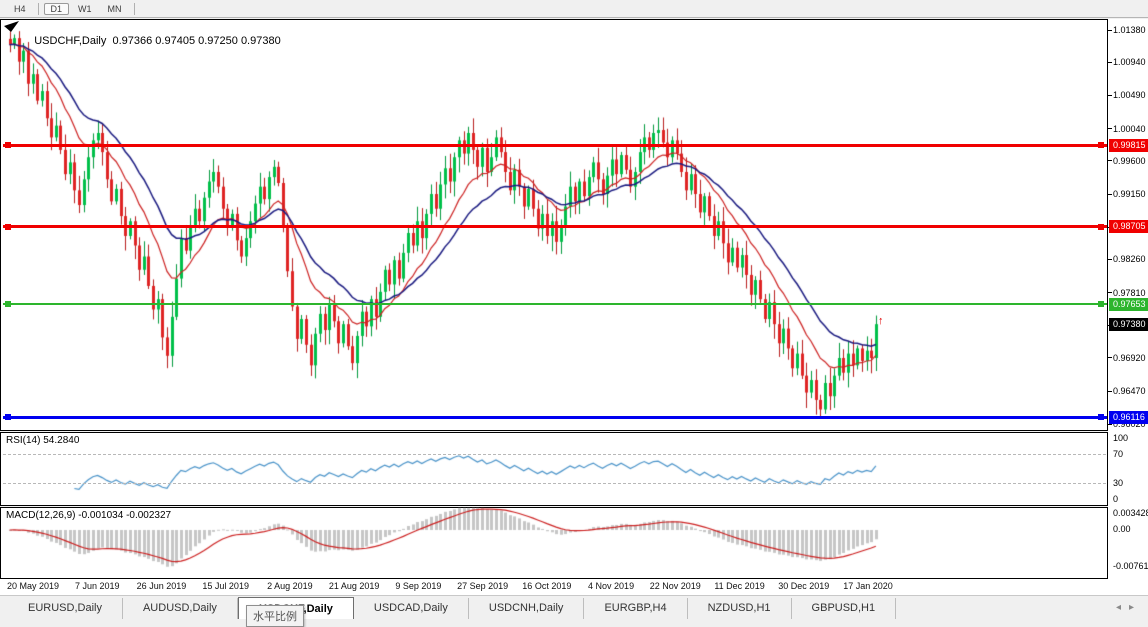 Image resolution: width=1148 pixels, height=627 pixels. I want to click on chart-shift-arrow-icon, so click(11, 26).